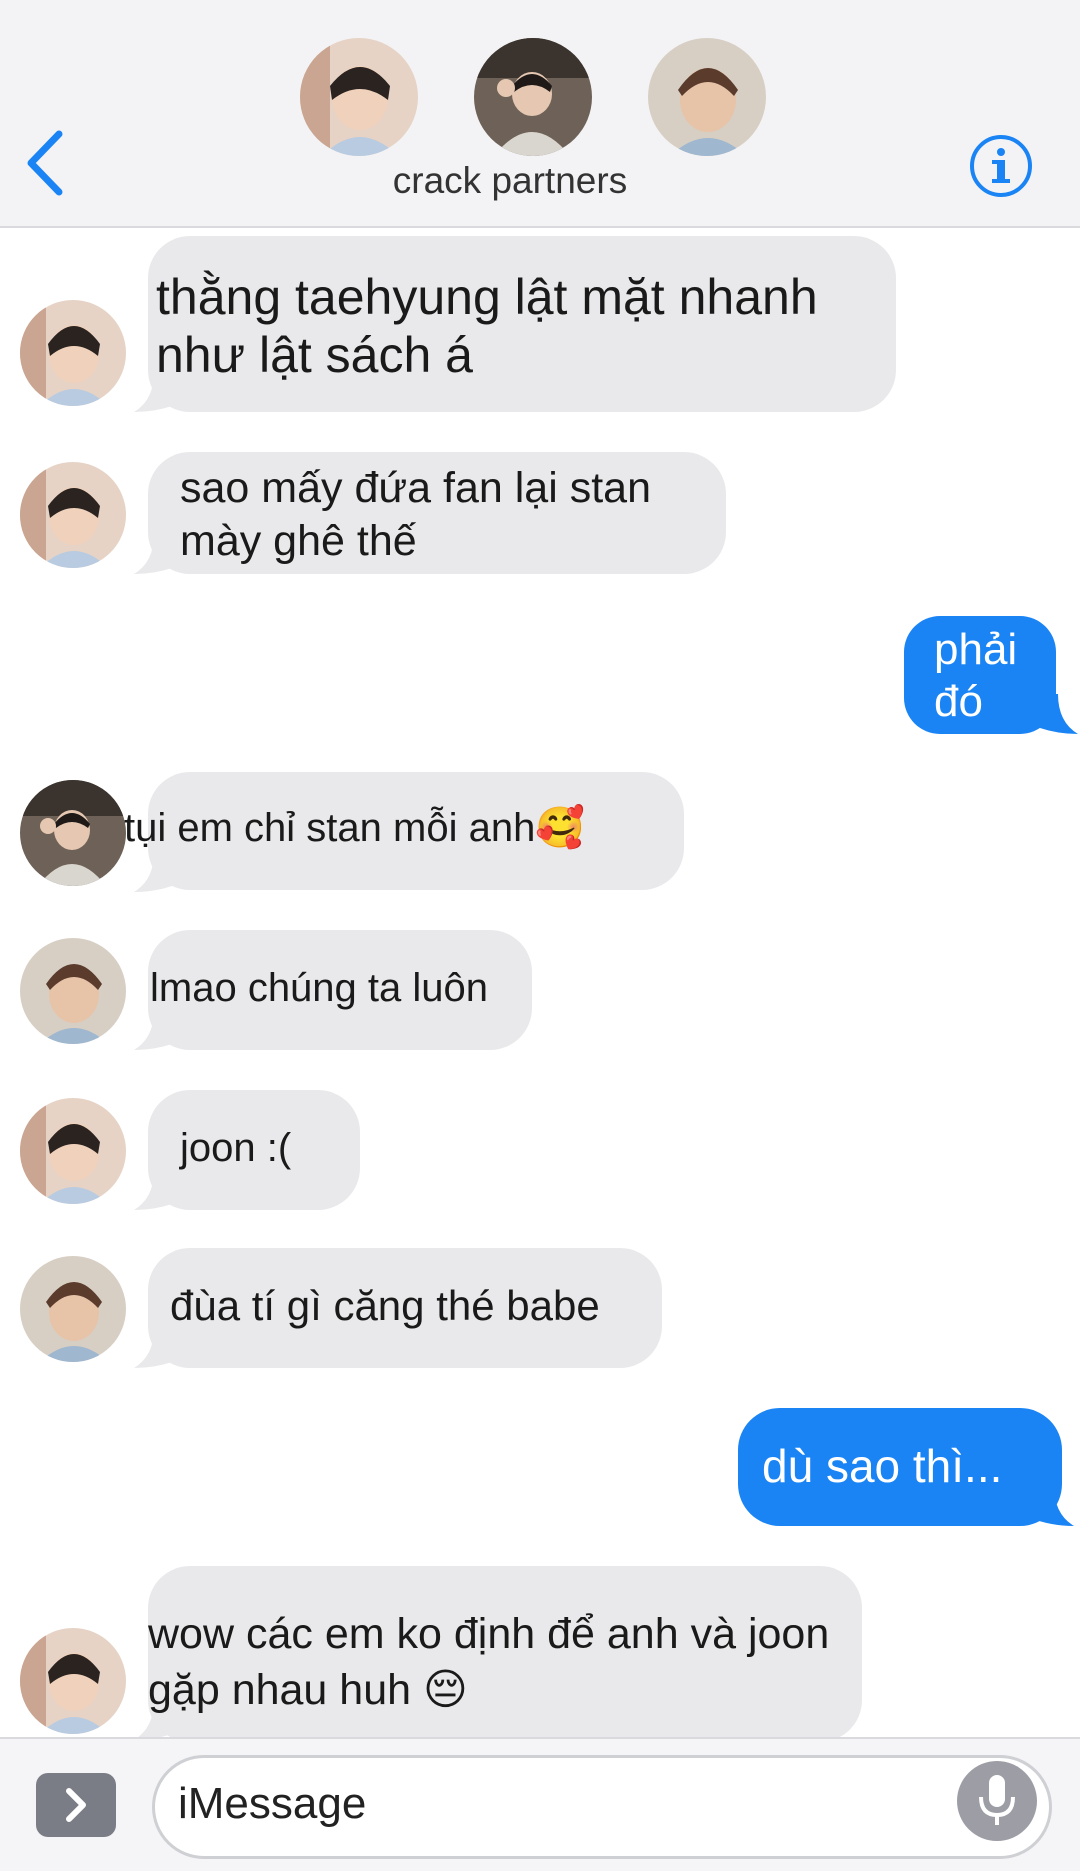  I want to click on message-line: mày ghê thế, so click(298, 541).